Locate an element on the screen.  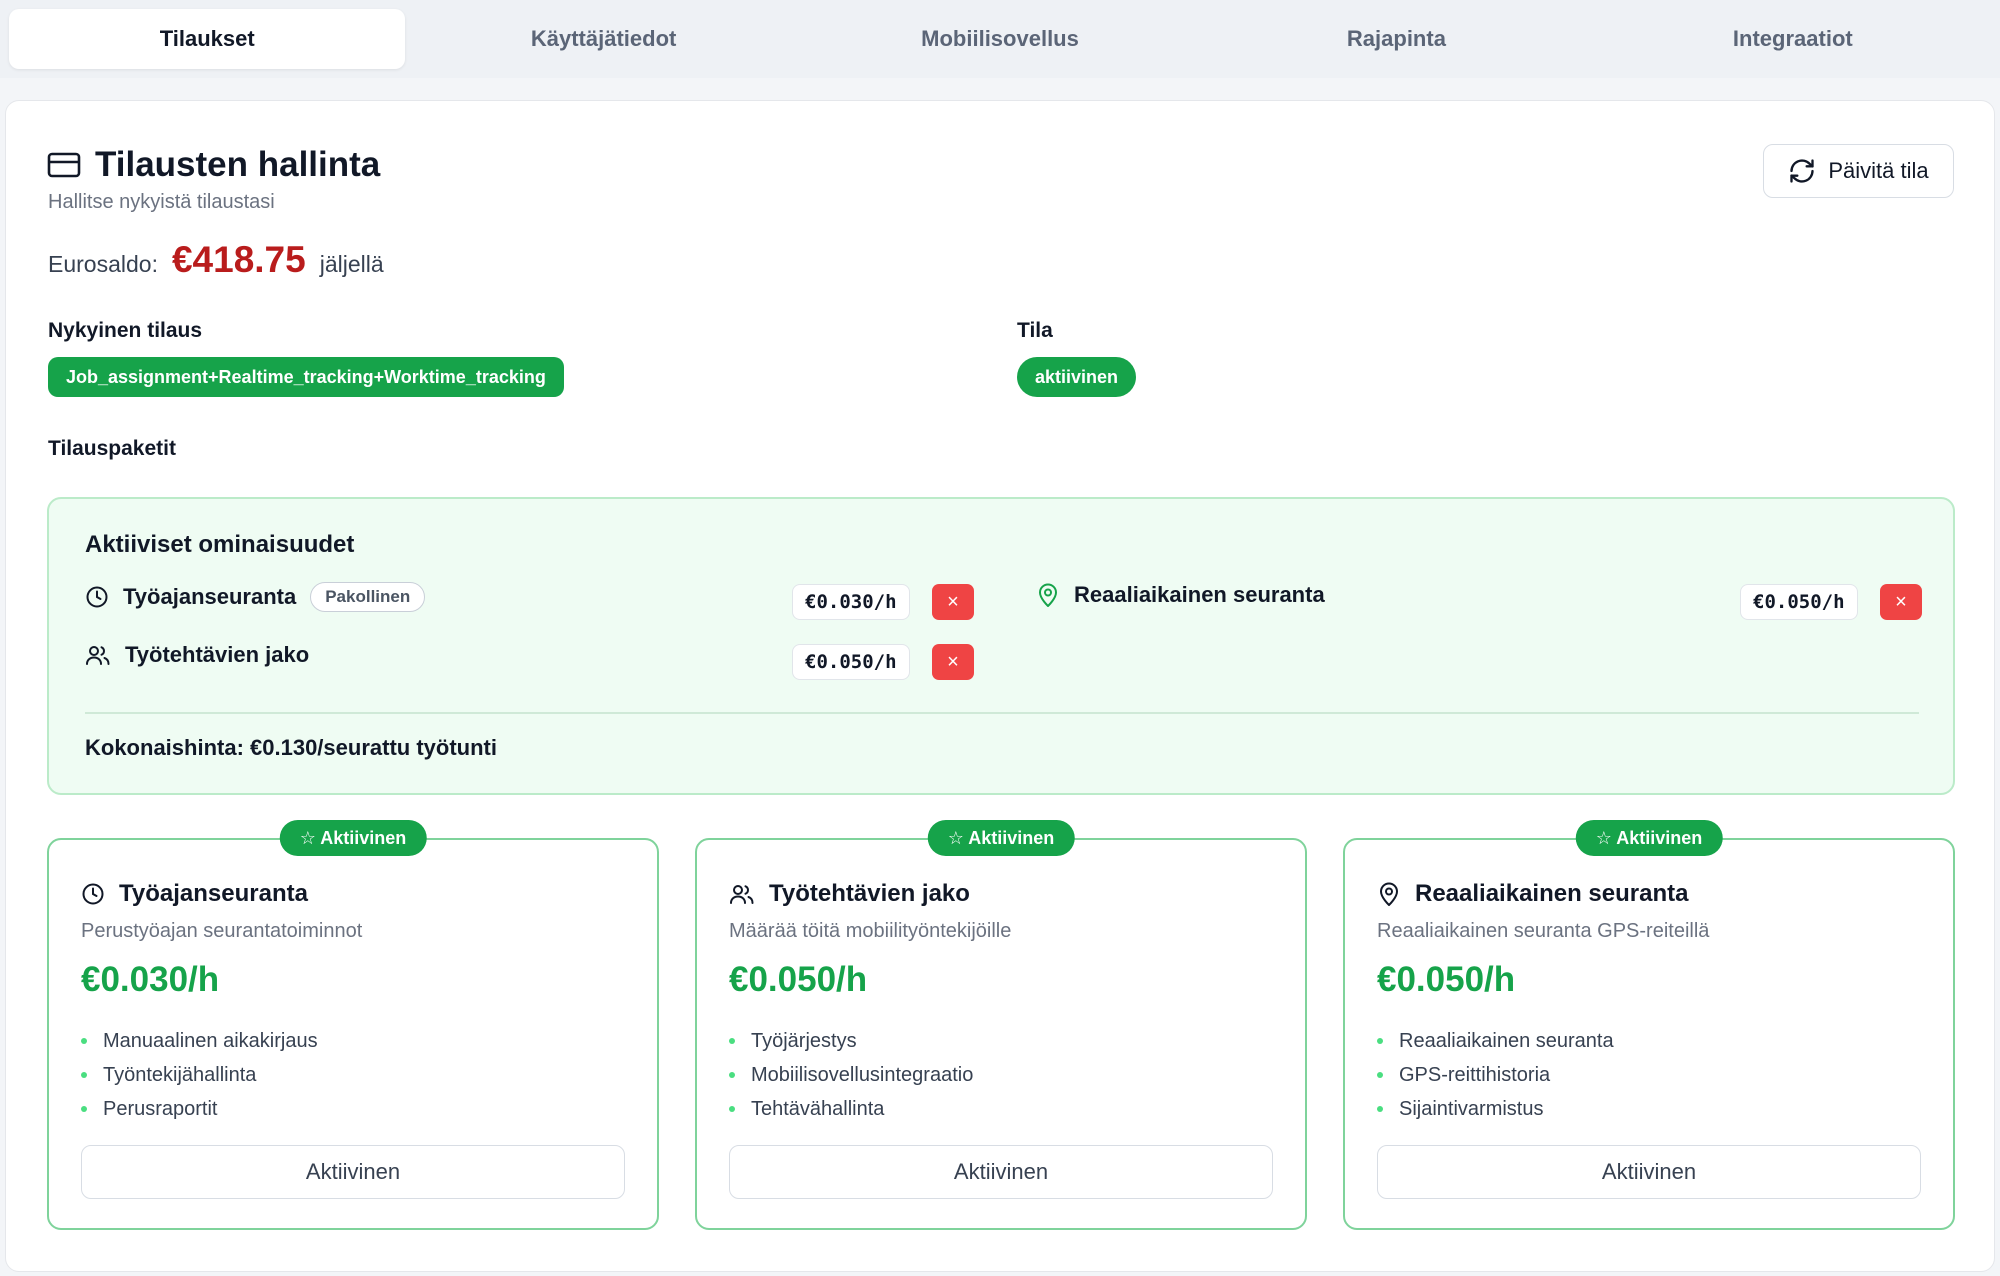
feature-job-assignment: Työtehtävien jako is located at coordinates (197, 655).